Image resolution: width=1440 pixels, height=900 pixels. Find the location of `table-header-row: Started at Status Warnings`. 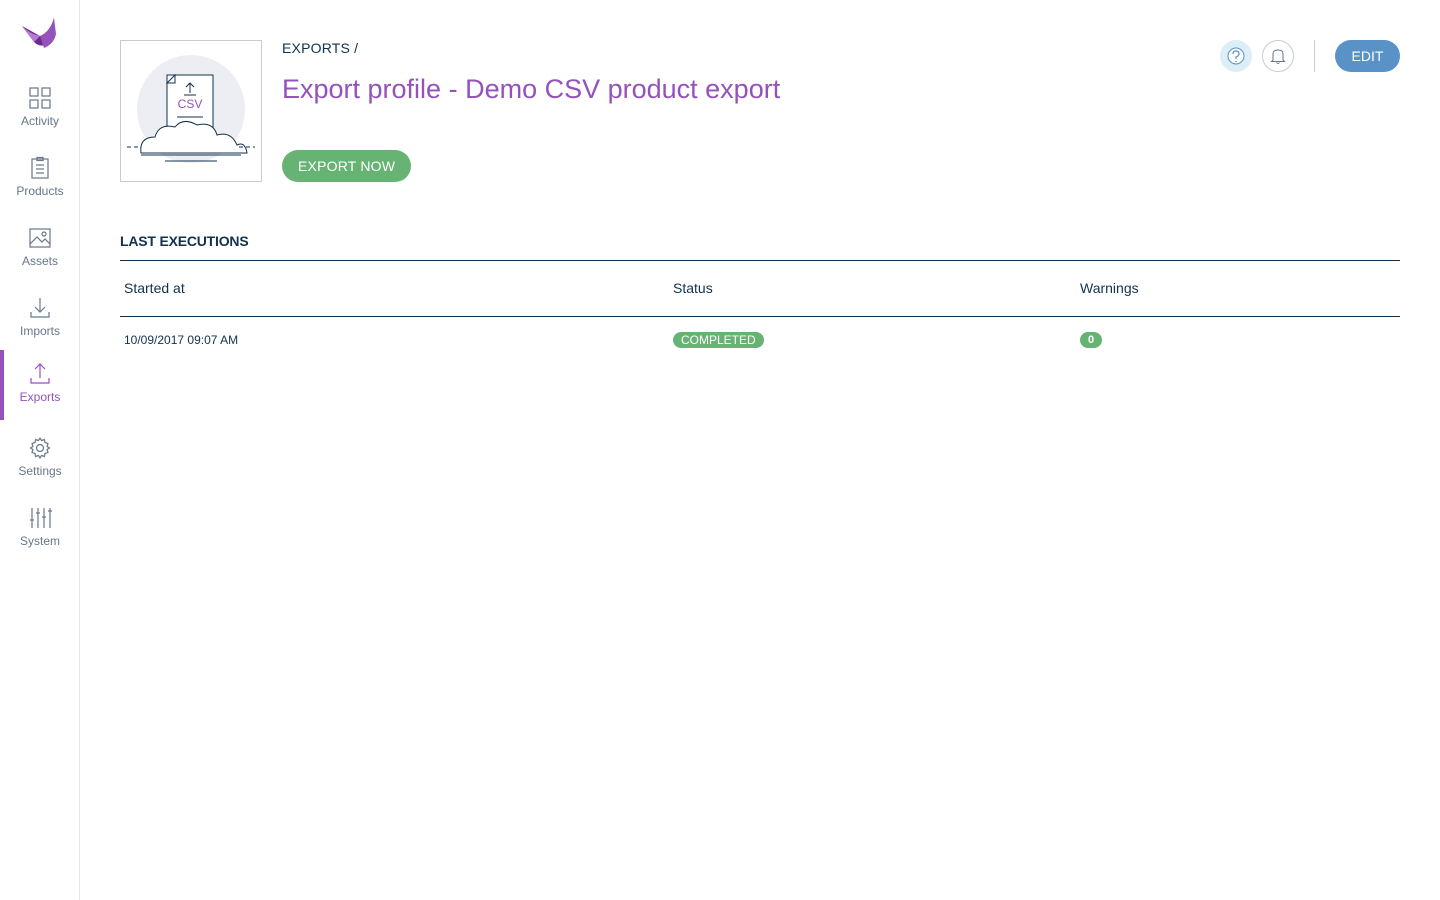

table-header-row: Started at Status Warnings is located at coordinates (760, 289).